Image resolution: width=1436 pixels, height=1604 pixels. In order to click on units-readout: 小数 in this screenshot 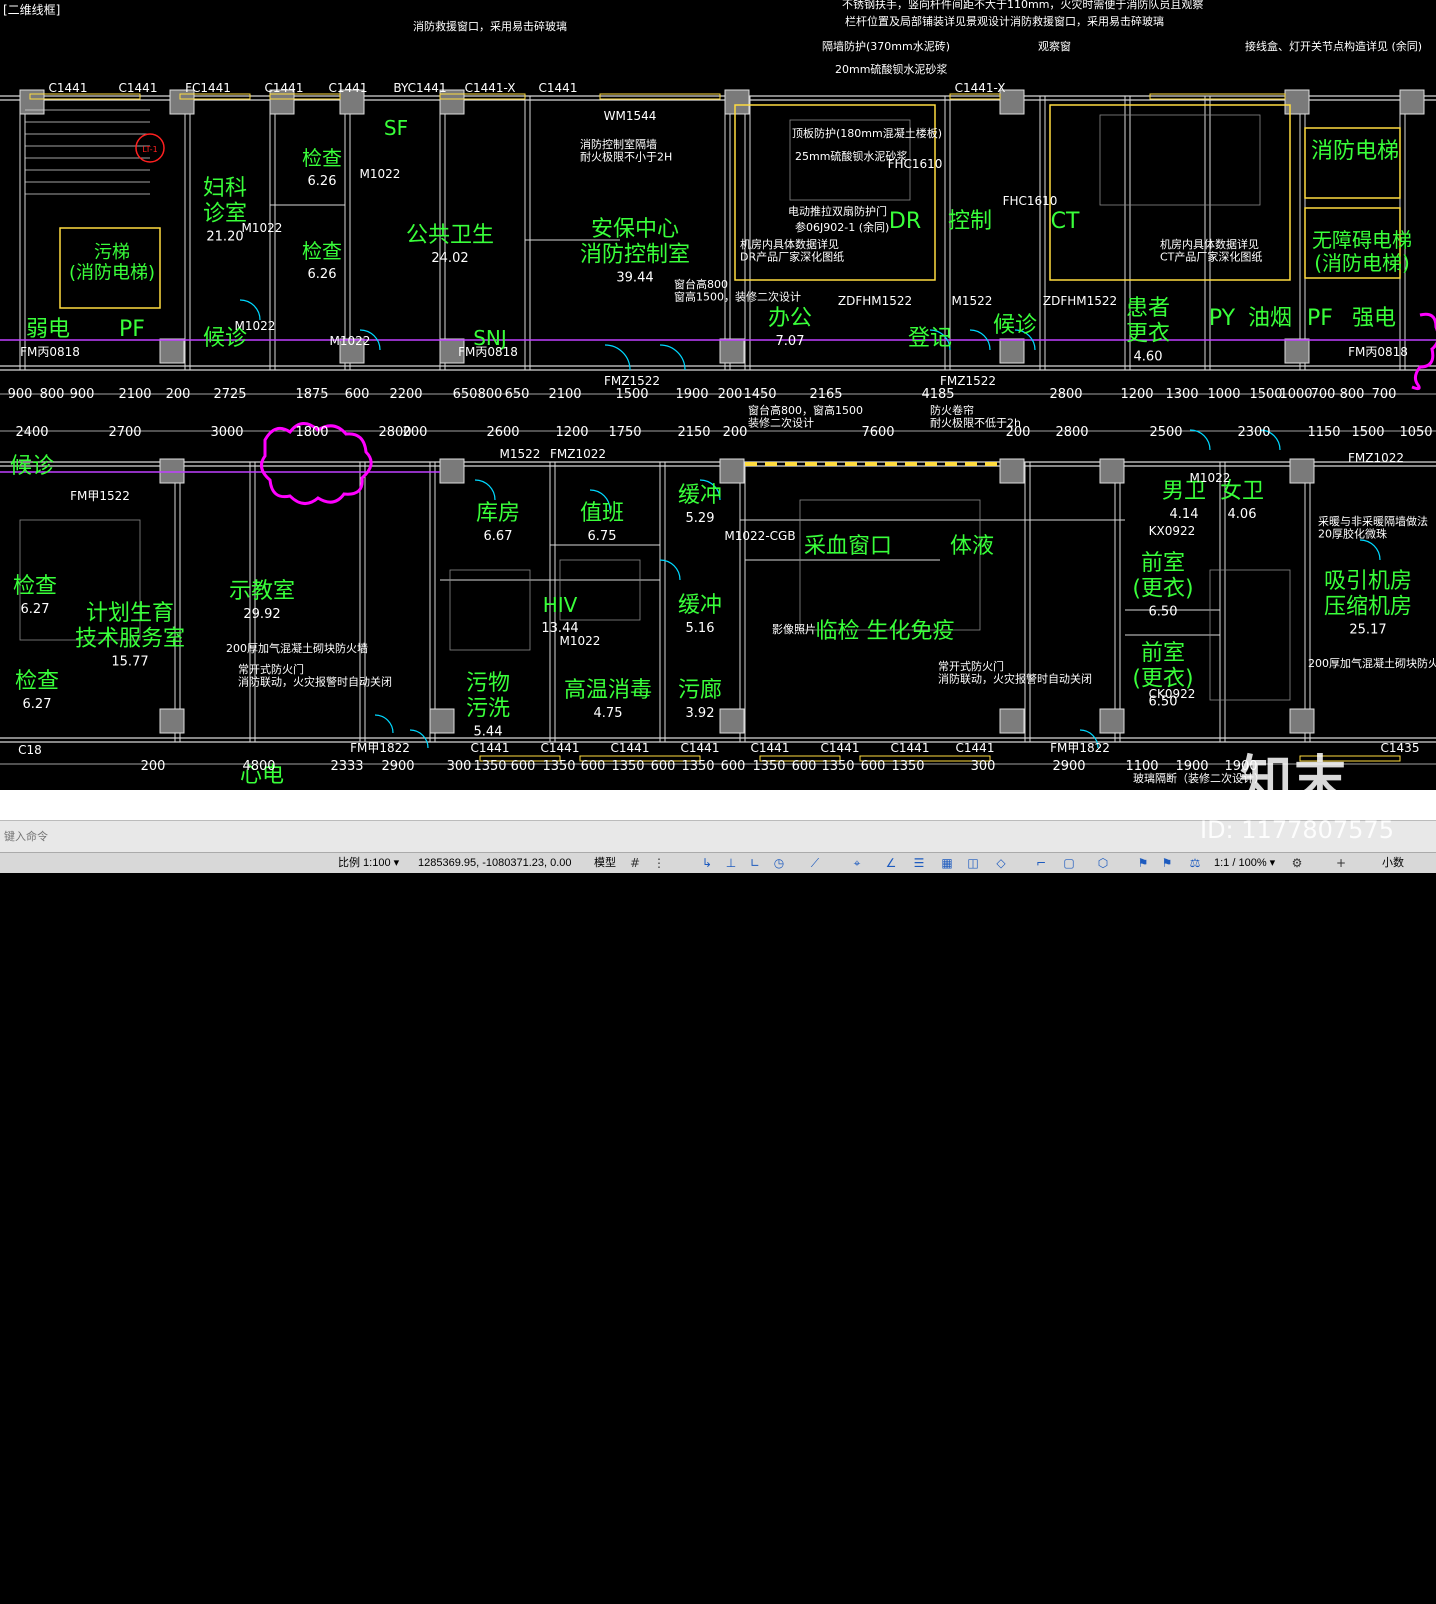, I will do `click(1393, 863)`.